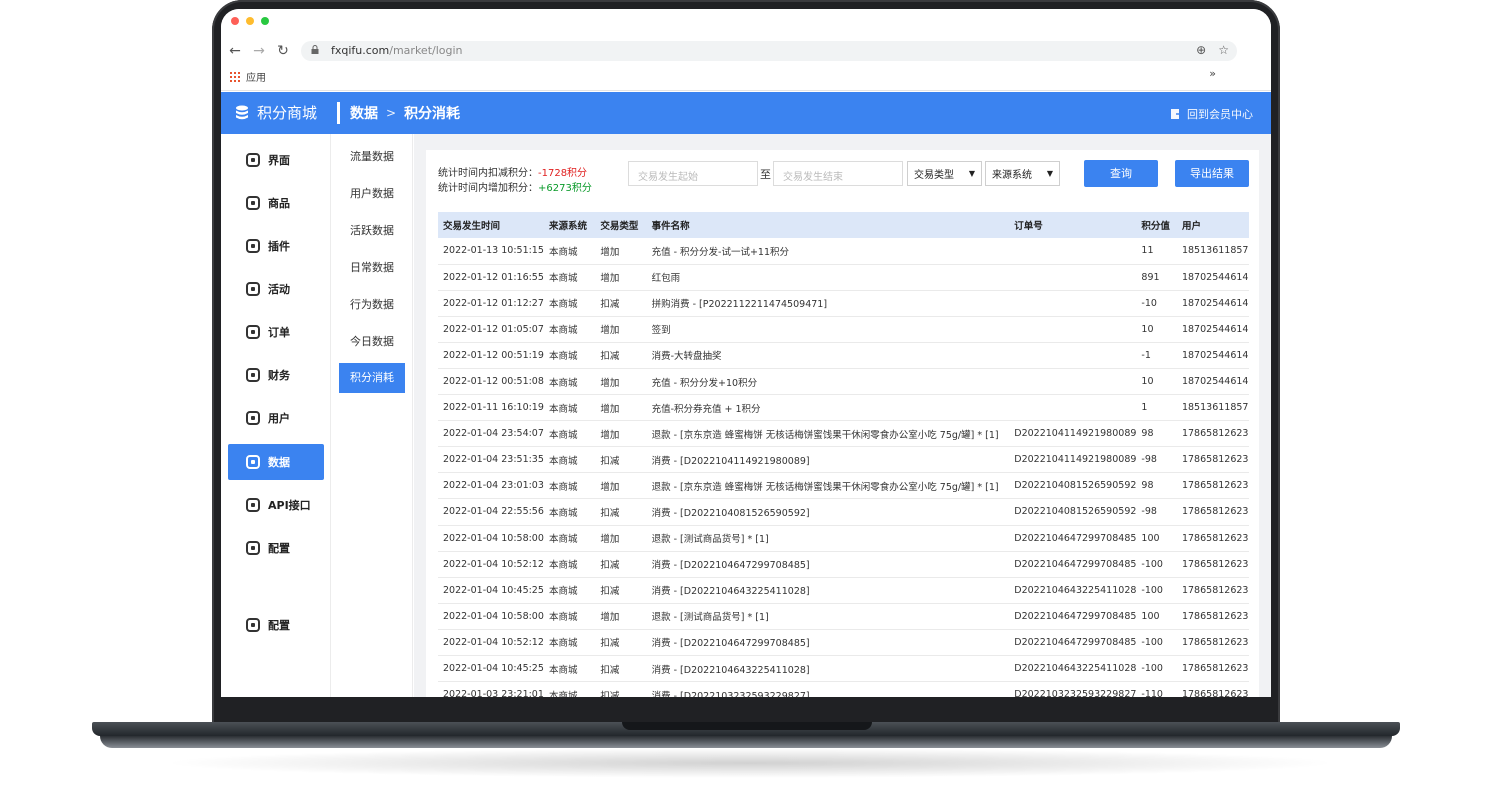  Describe the element at coordinates (1022, 173) in the screenshot. I see `source-system-select: 来源系统 ▼` at that location.